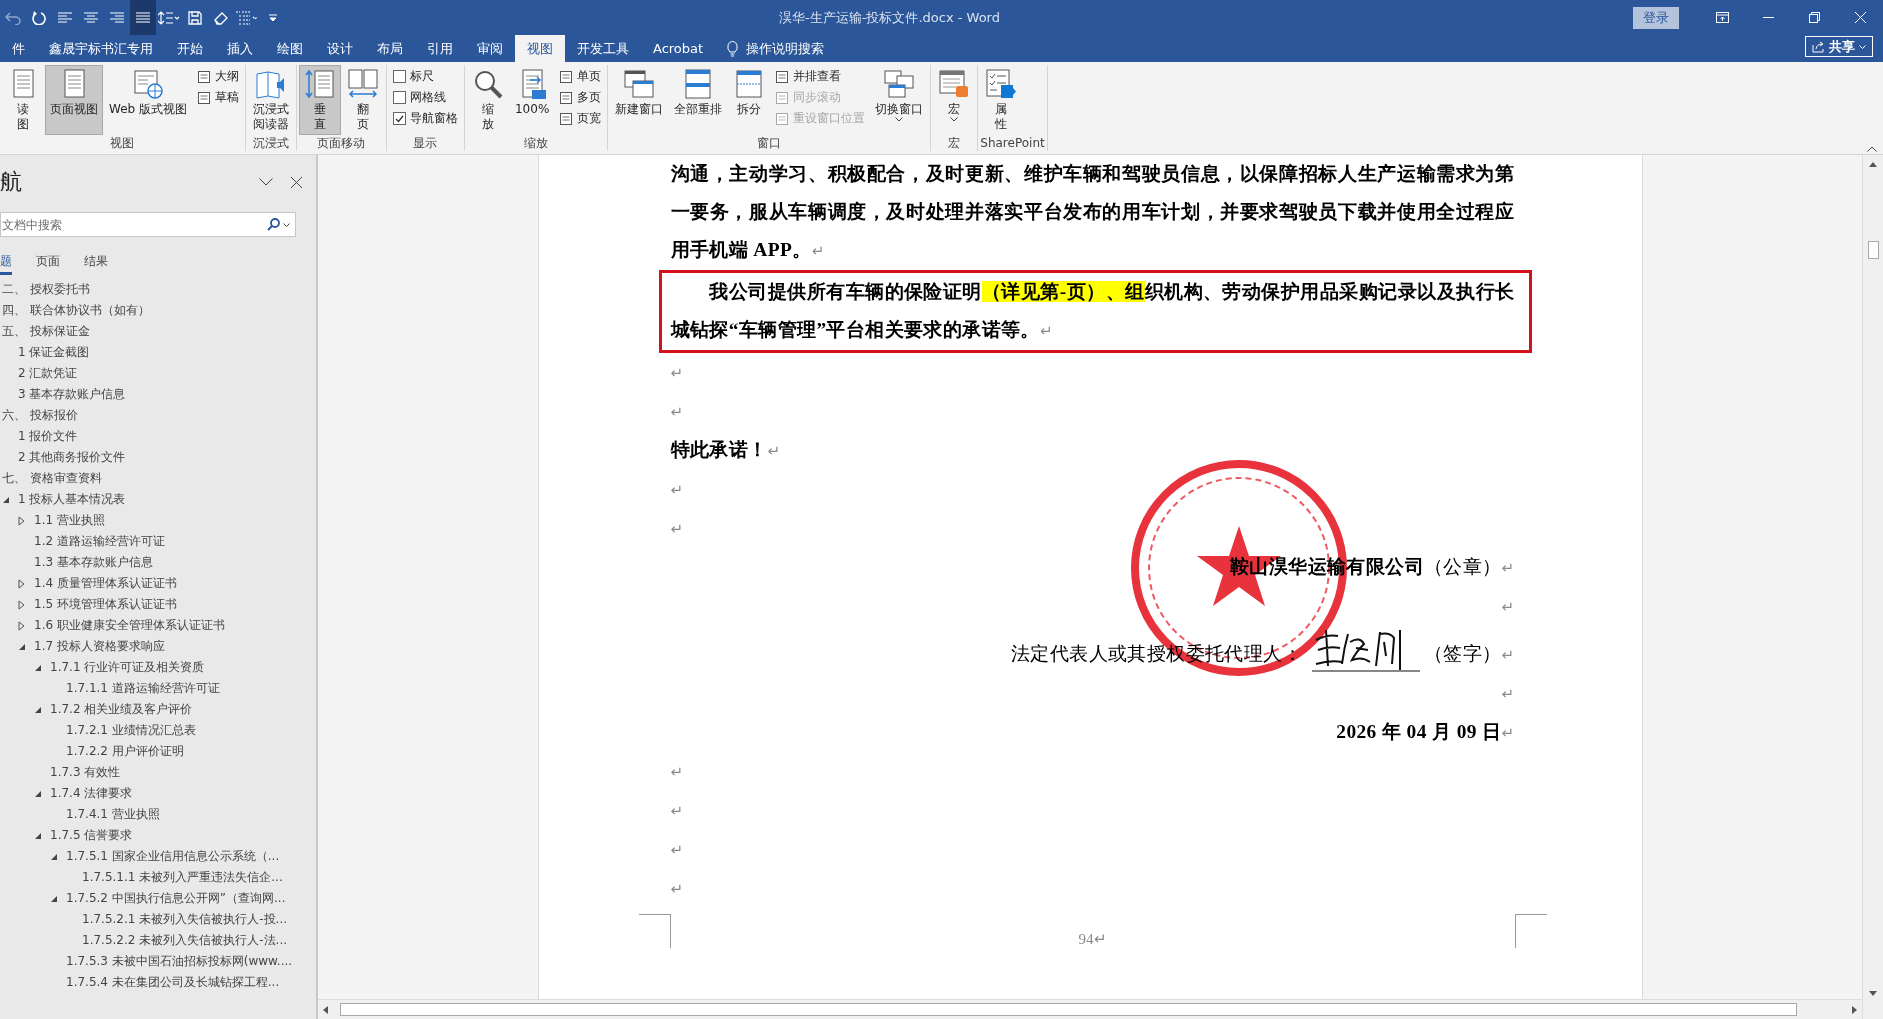  Describe the element at coordinates (143, 17) in the screenshot. I see `toolbar-button` at that location.